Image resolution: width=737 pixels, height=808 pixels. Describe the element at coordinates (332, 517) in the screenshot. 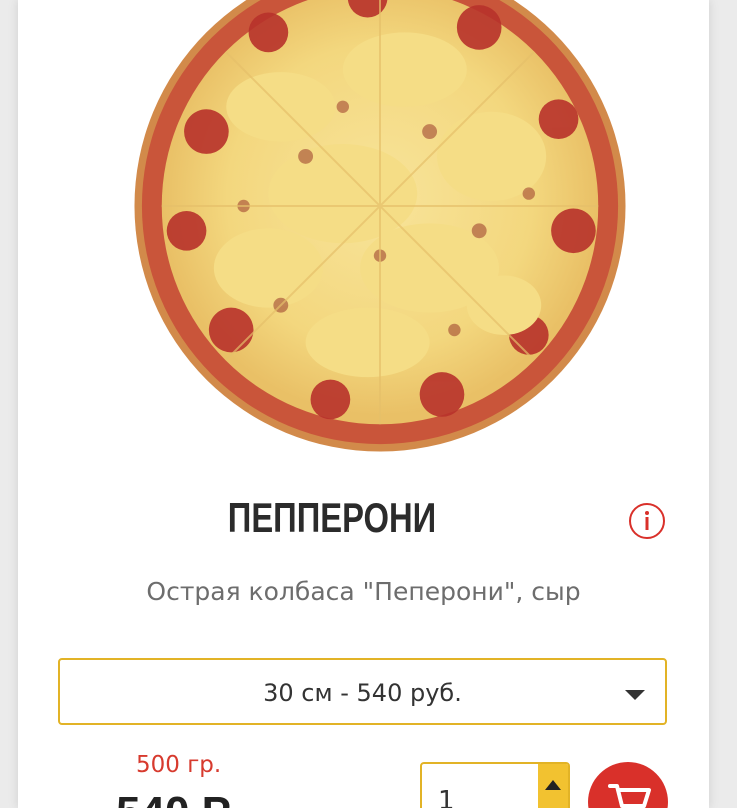

I see `product-title: ПЕППЕРОНИ` at that location.